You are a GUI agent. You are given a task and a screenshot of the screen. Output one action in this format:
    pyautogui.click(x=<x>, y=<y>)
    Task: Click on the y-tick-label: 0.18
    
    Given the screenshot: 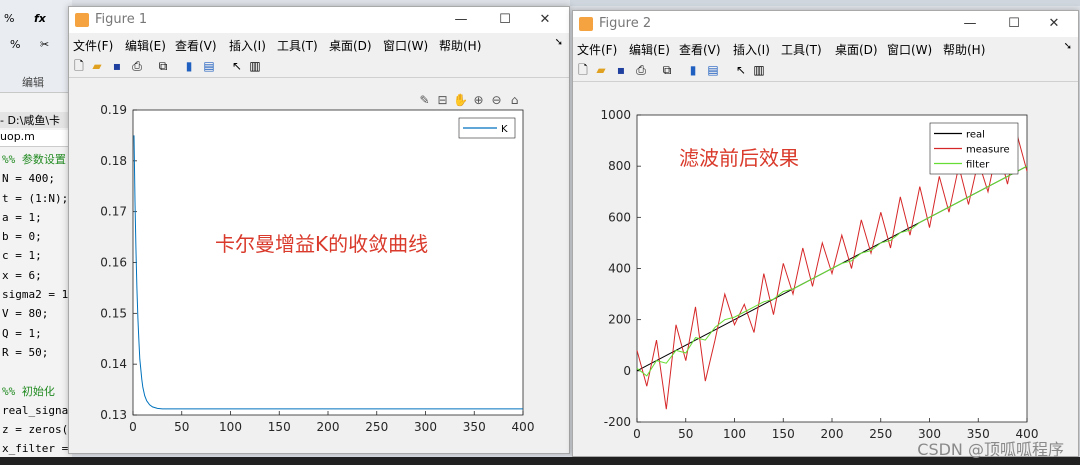 What is the action you would take?
    pyautogui.click(x=113, y=161)
    